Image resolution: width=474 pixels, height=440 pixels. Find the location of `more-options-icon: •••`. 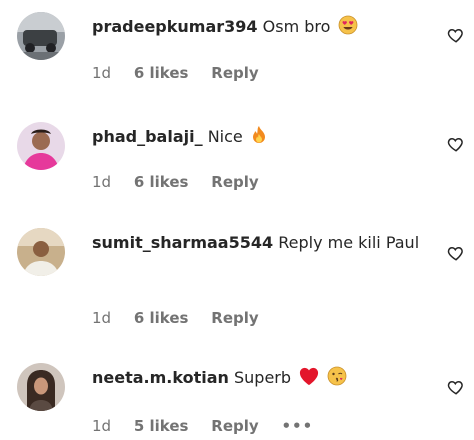

more-options-icon: ••• is located at coordinates (297, 426).